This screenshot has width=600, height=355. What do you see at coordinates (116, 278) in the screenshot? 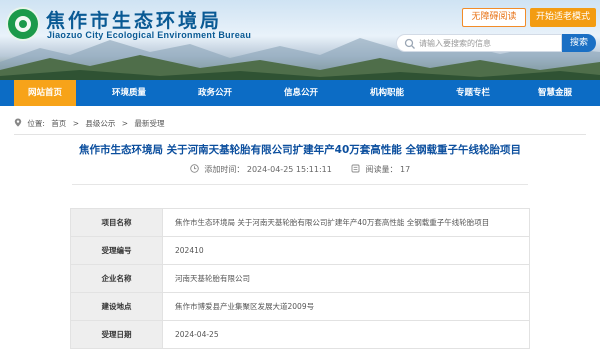
I see `row-key-company-name: 企业名称` at bounding box center [116, 278].